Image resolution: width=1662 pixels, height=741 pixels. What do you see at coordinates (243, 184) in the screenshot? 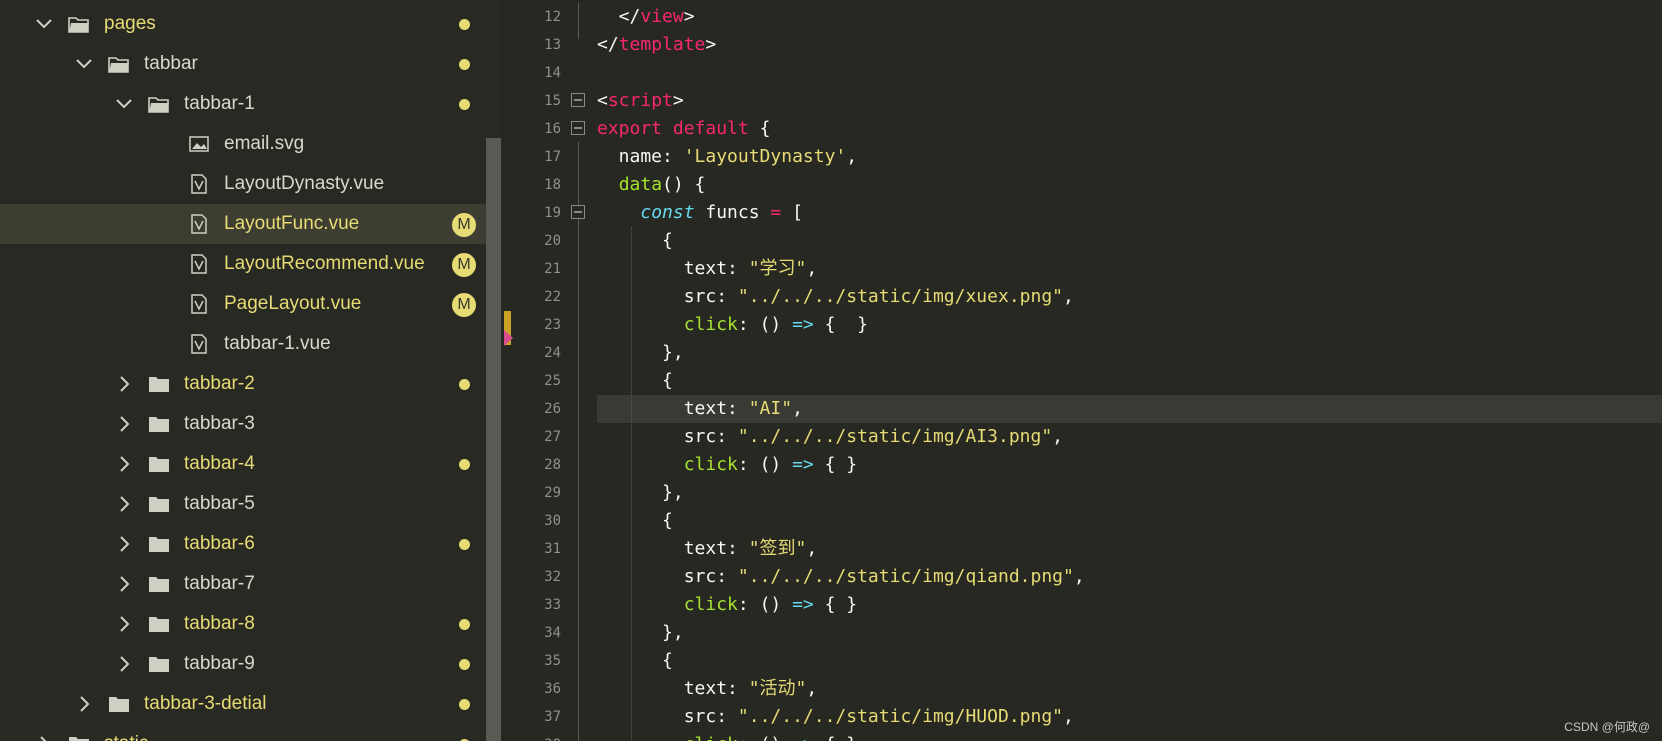
I see `tree-file: LayoutDynasty.vue` at bounding box center [243, 184].